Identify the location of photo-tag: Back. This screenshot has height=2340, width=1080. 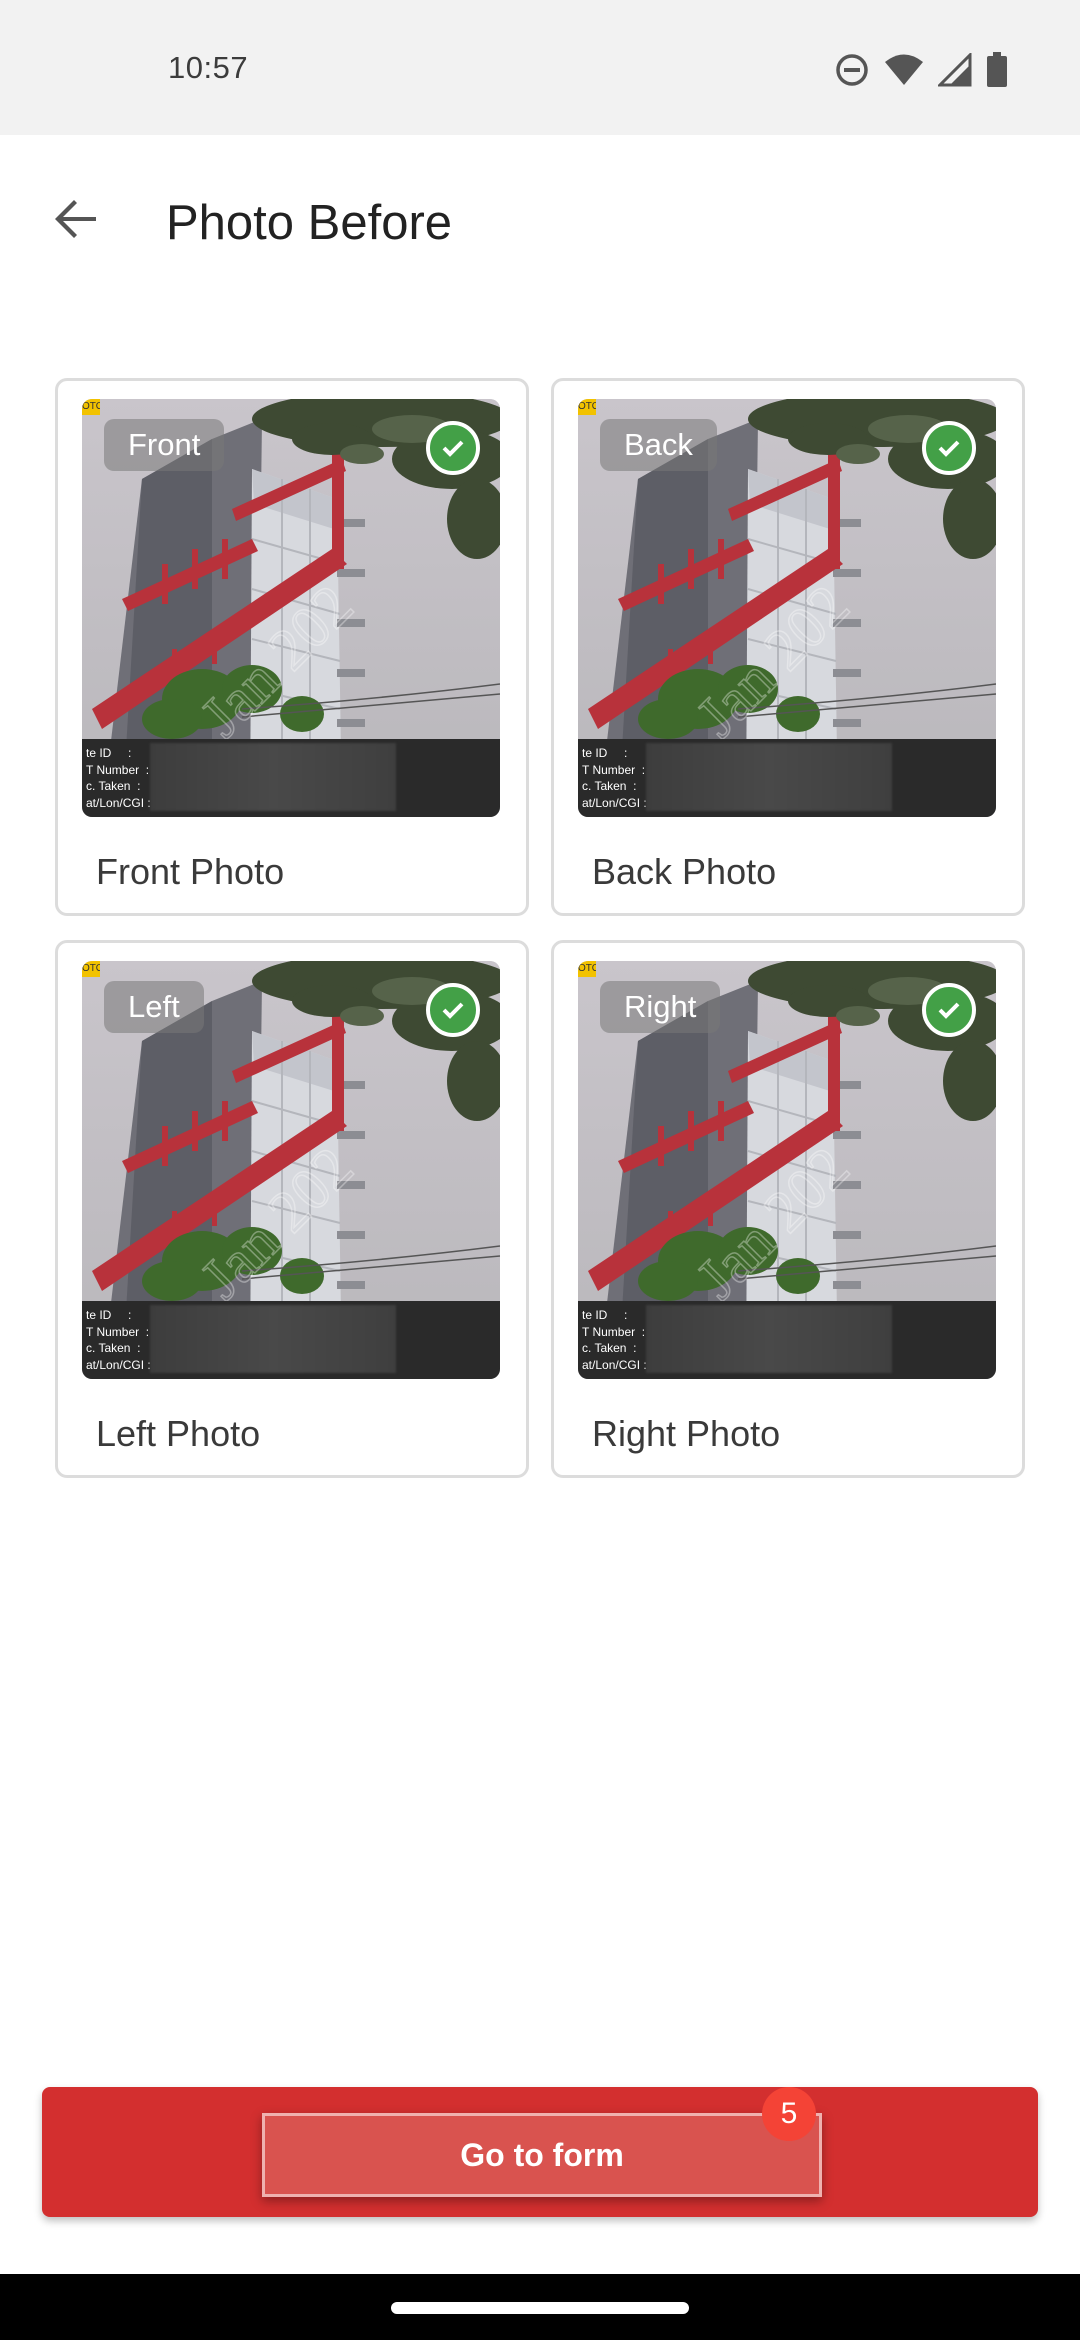
(658, 445).